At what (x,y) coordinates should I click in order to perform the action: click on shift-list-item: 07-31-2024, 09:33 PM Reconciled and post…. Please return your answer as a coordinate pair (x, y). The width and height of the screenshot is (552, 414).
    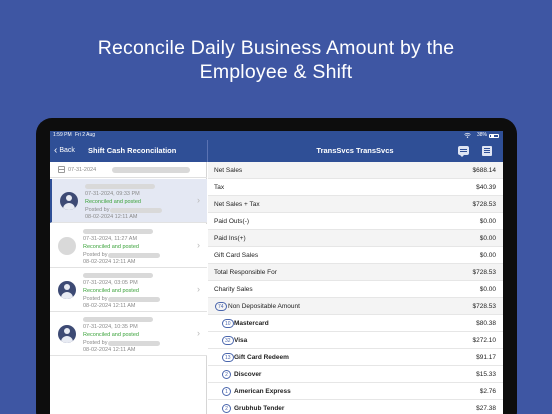
    Looking at the image, I should click on (128, 201).